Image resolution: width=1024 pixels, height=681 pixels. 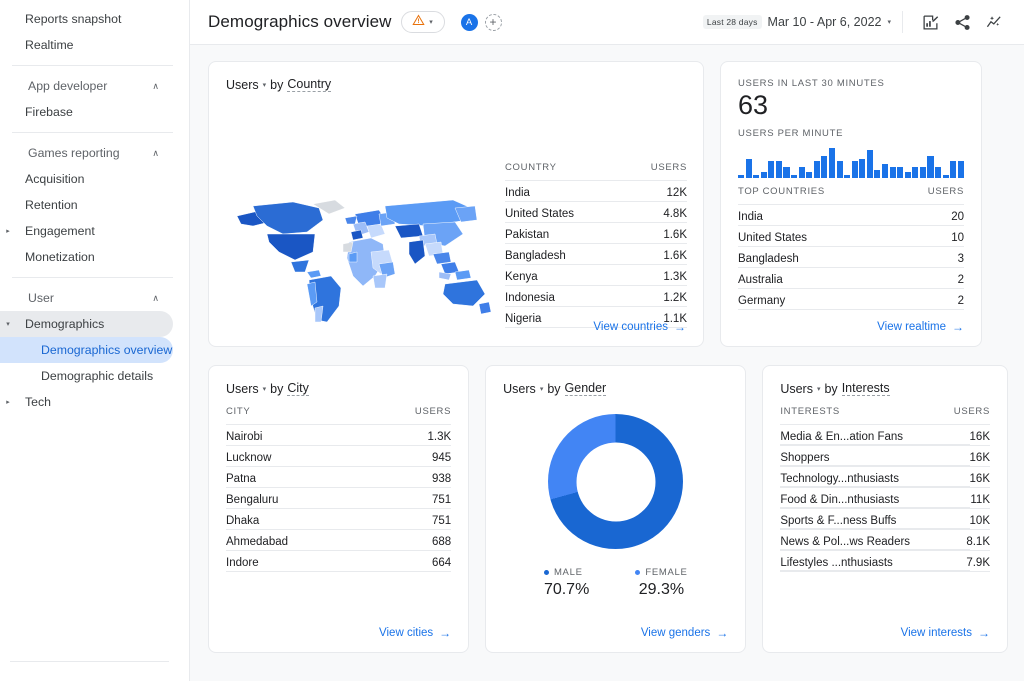 What do you see at coordinates (994, 22) in the screenshot?
I see `insights-icon` at bounding box center [994, 22].